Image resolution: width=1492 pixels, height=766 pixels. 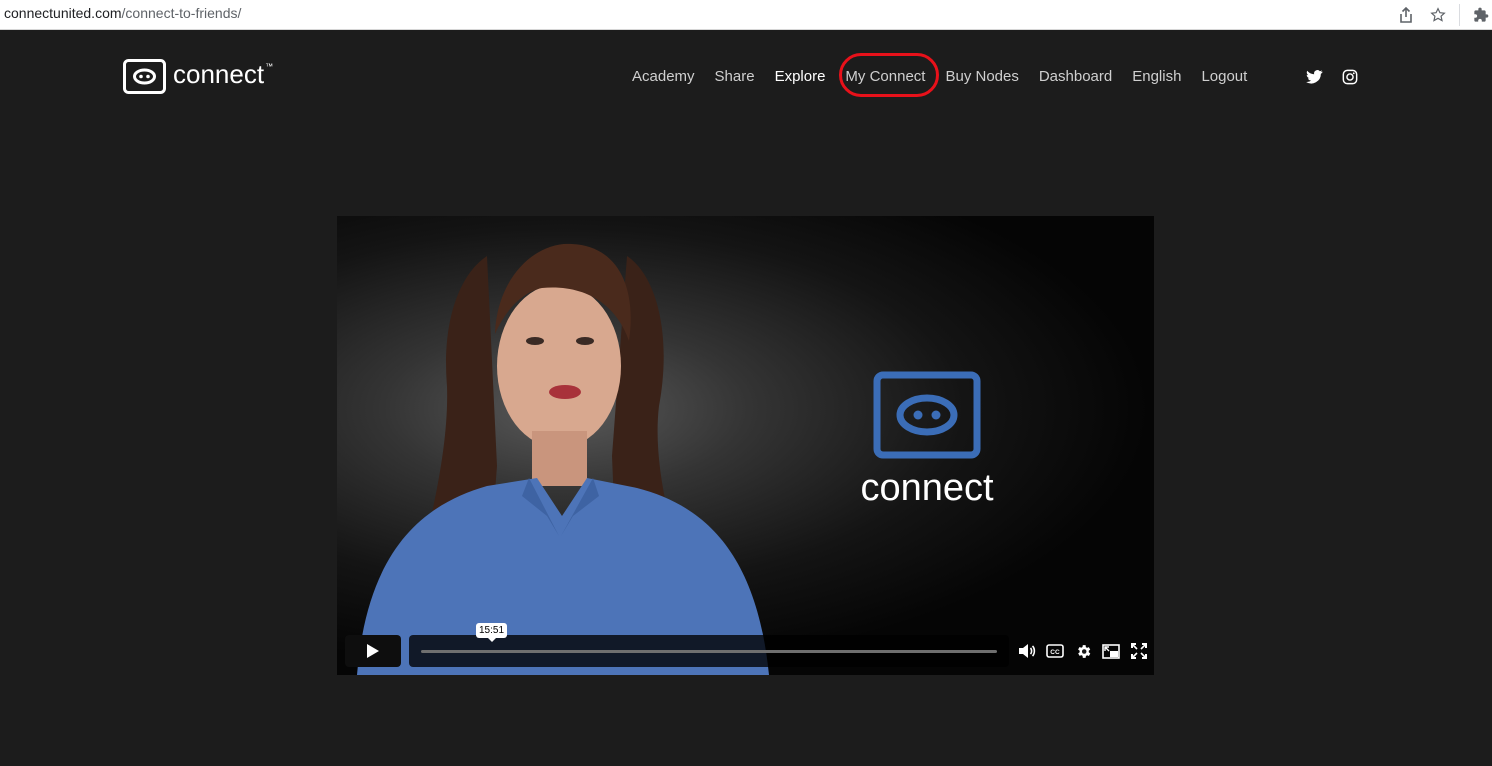 I want to click on nav-explore: Explore, so click(x=800, y=76).